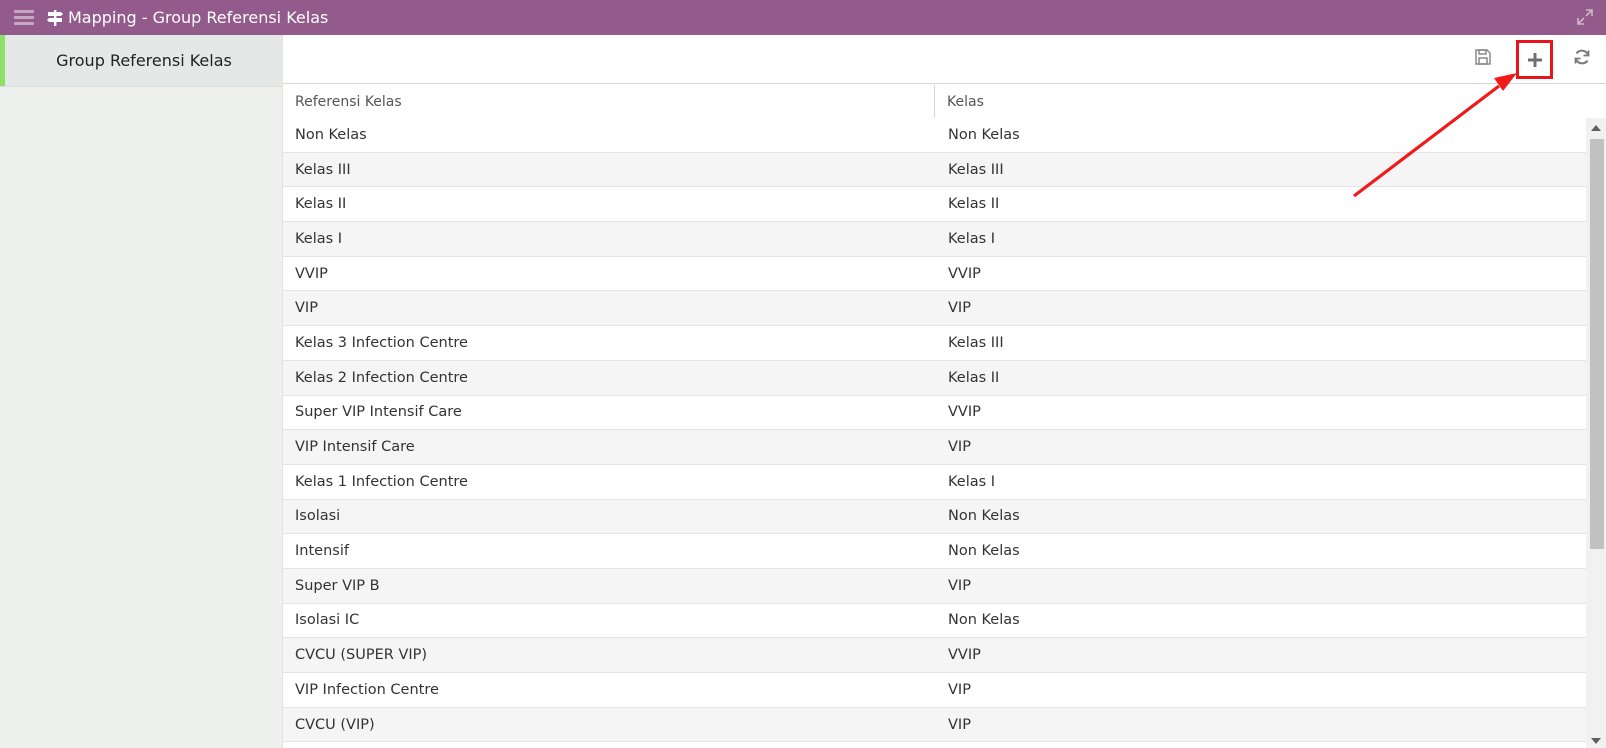  What do you see at coordinates (337, 585) in the screenshot?
I see `cell-referensi-kelas: Super VIP B` at bounding box center [337, 585].